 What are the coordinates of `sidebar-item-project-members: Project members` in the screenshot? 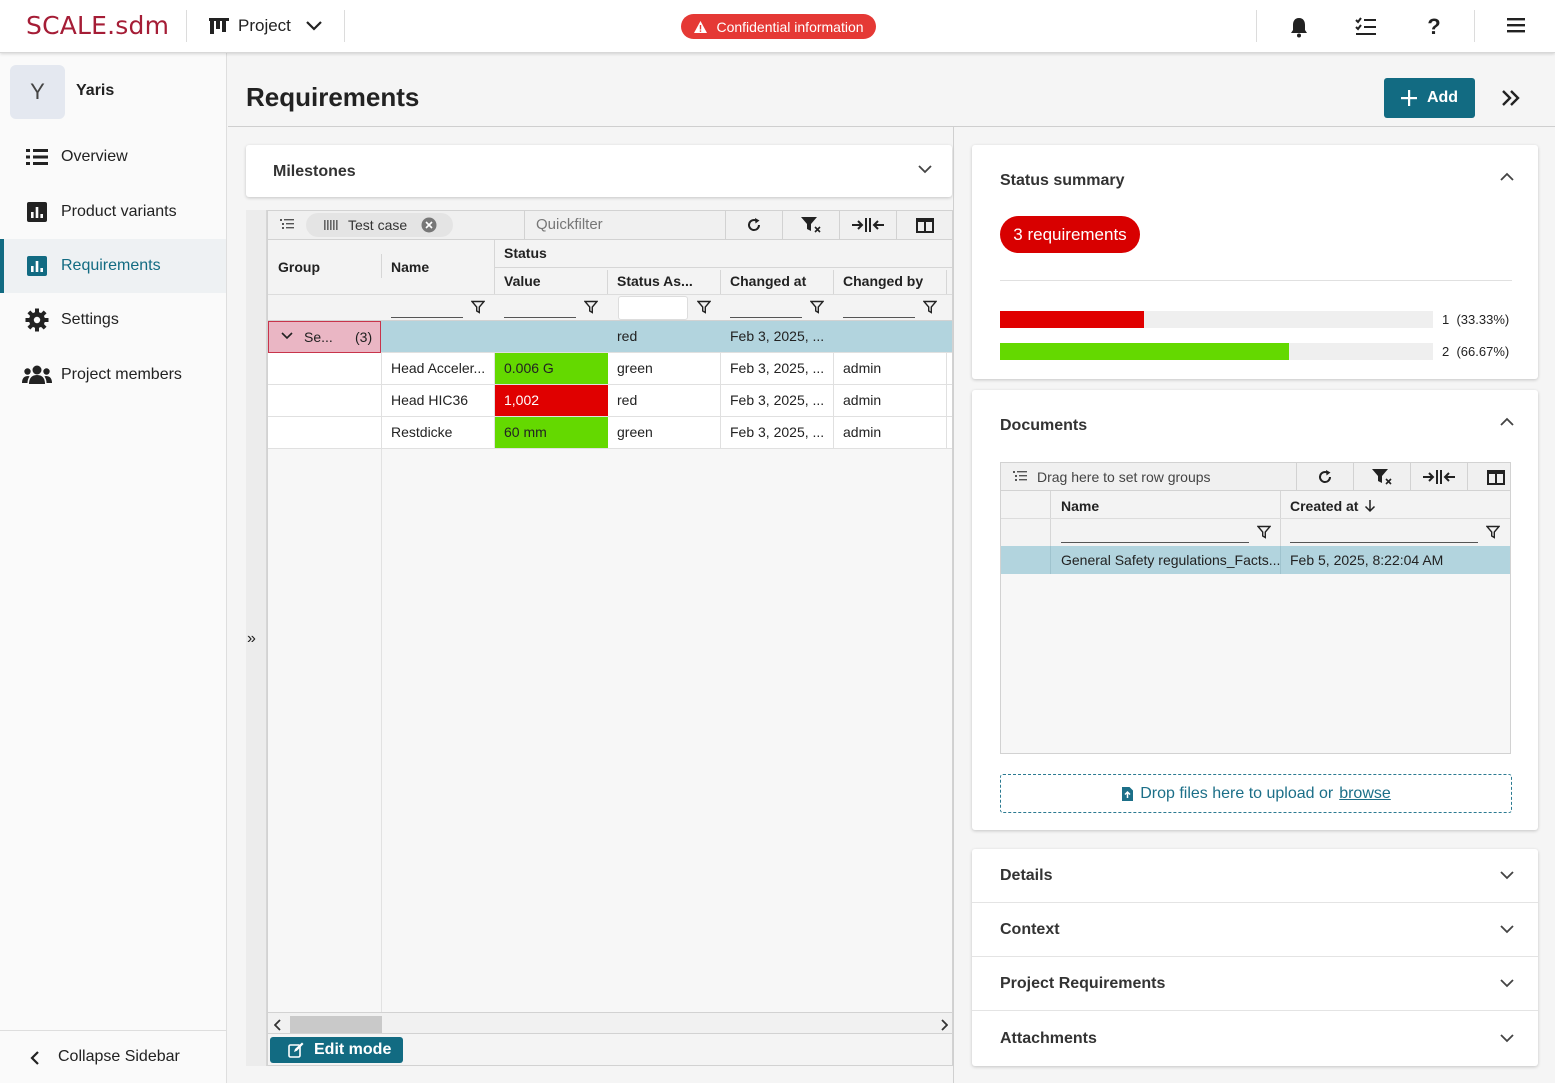 It's located at (113, 375).